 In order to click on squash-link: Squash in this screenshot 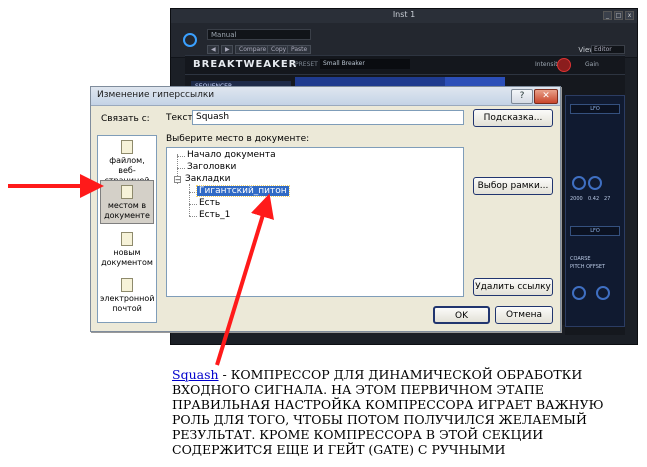, I will do `click(195, 374)`.